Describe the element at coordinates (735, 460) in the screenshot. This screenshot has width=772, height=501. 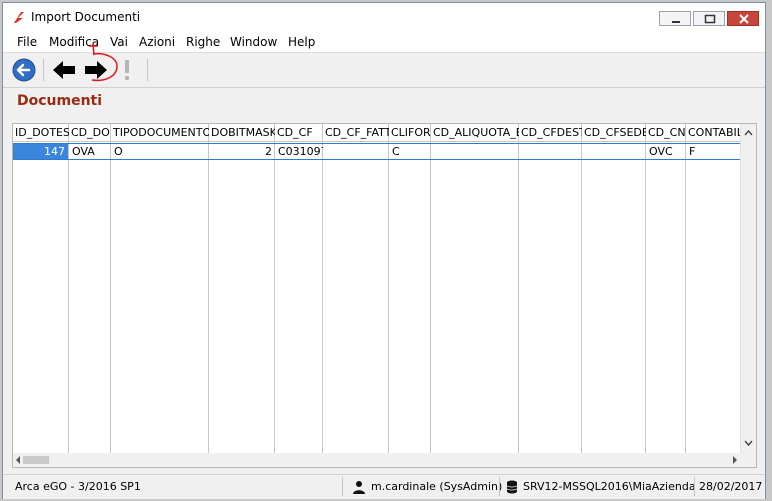
I see `scroll-right-icon` at that location.